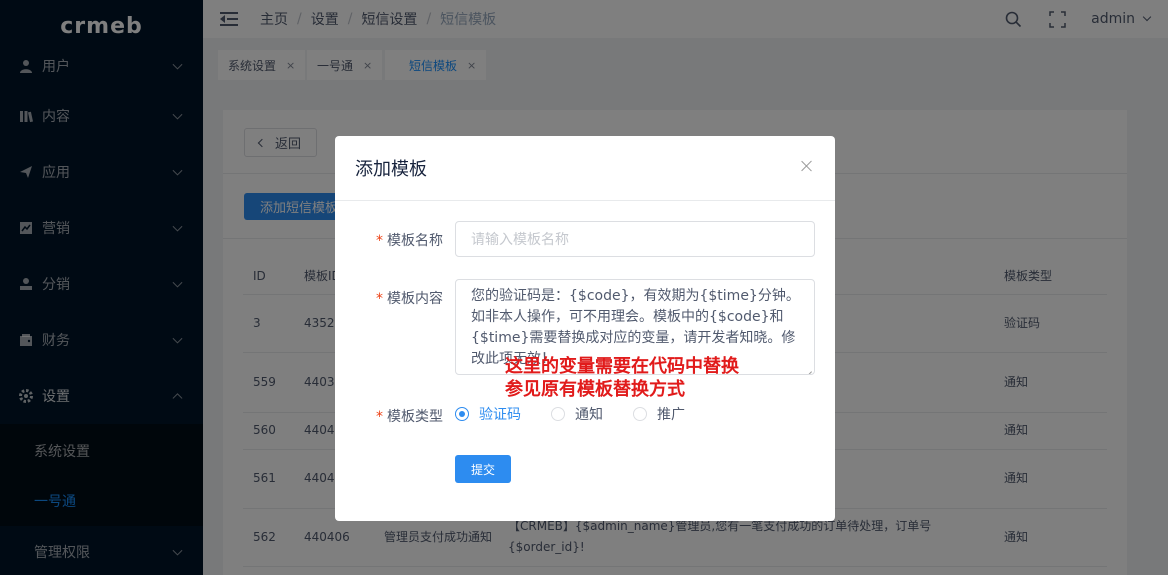 This screenshot has height=575, width=1168. What do you see at coordinates (415, 241) in the screenshot?
I see `label-text: 模板名称` at bounding box center [415, 241].